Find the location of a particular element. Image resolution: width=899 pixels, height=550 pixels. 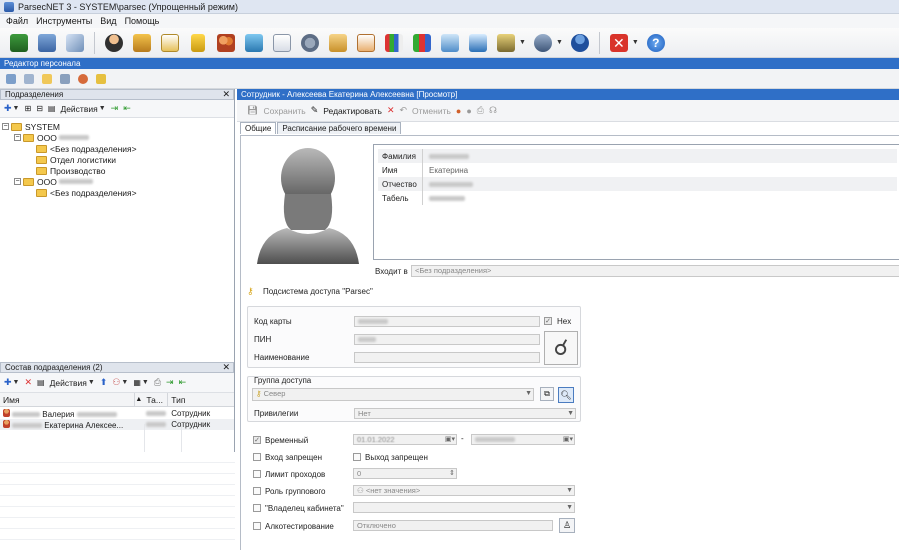

temp-from-date: 01.01.2022 ▣▾ is located at coordinates (405, 439).